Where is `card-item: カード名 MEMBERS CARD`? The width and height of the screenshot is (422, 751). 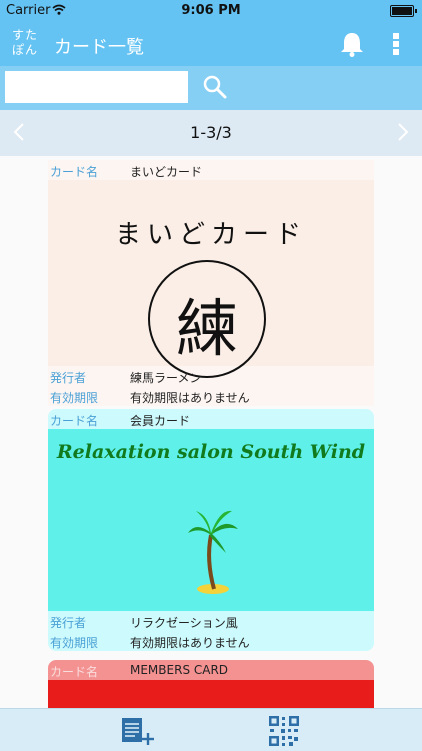
card-item: カード名 MEMBERS CARD is located at coordinates (211, 684).